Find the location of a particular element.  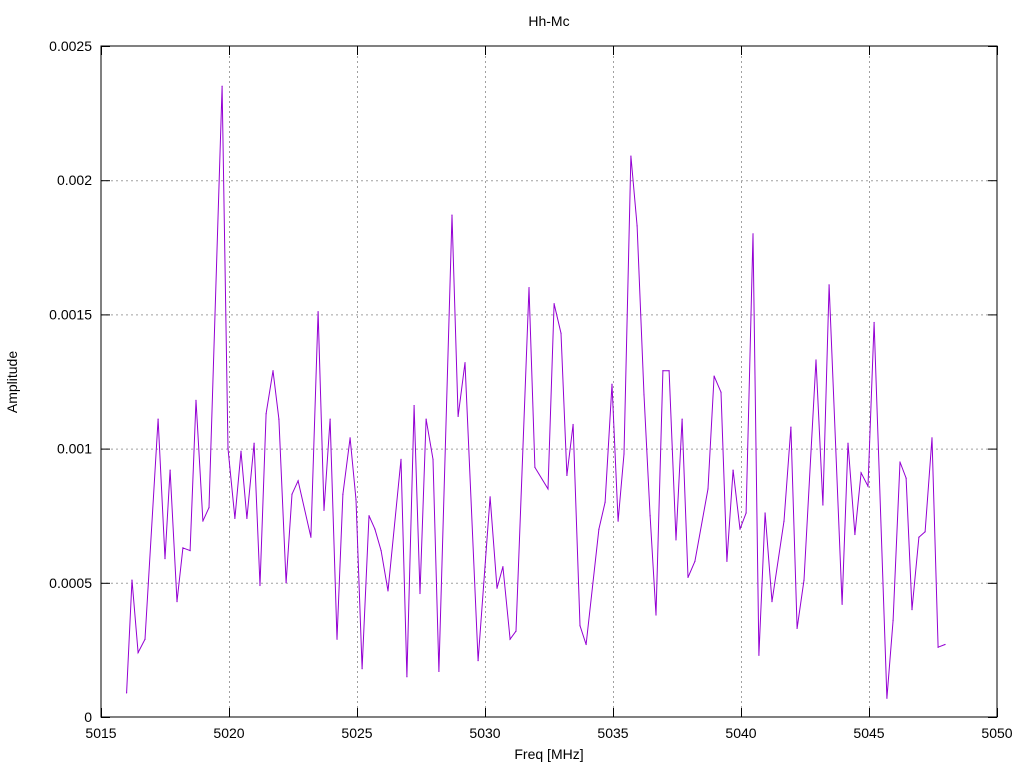

x-tick-label: 5030 is located at coordinates (484, 733).